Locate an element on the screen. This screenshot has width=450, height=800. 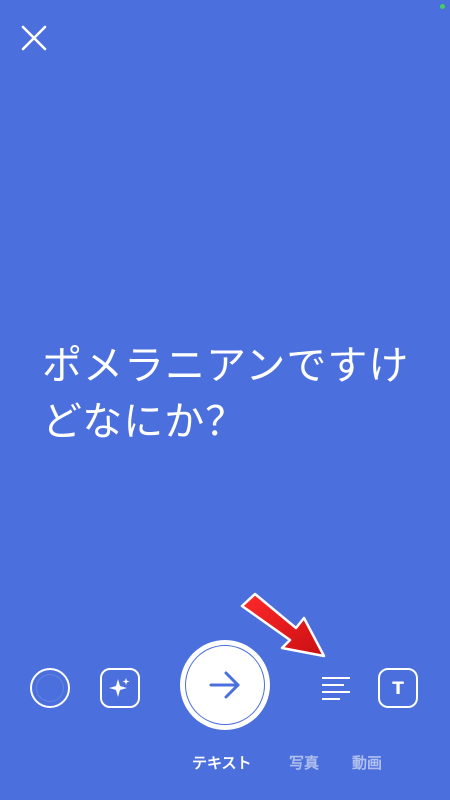
tab-photo: 写真 is located at coordinates (304, 762).